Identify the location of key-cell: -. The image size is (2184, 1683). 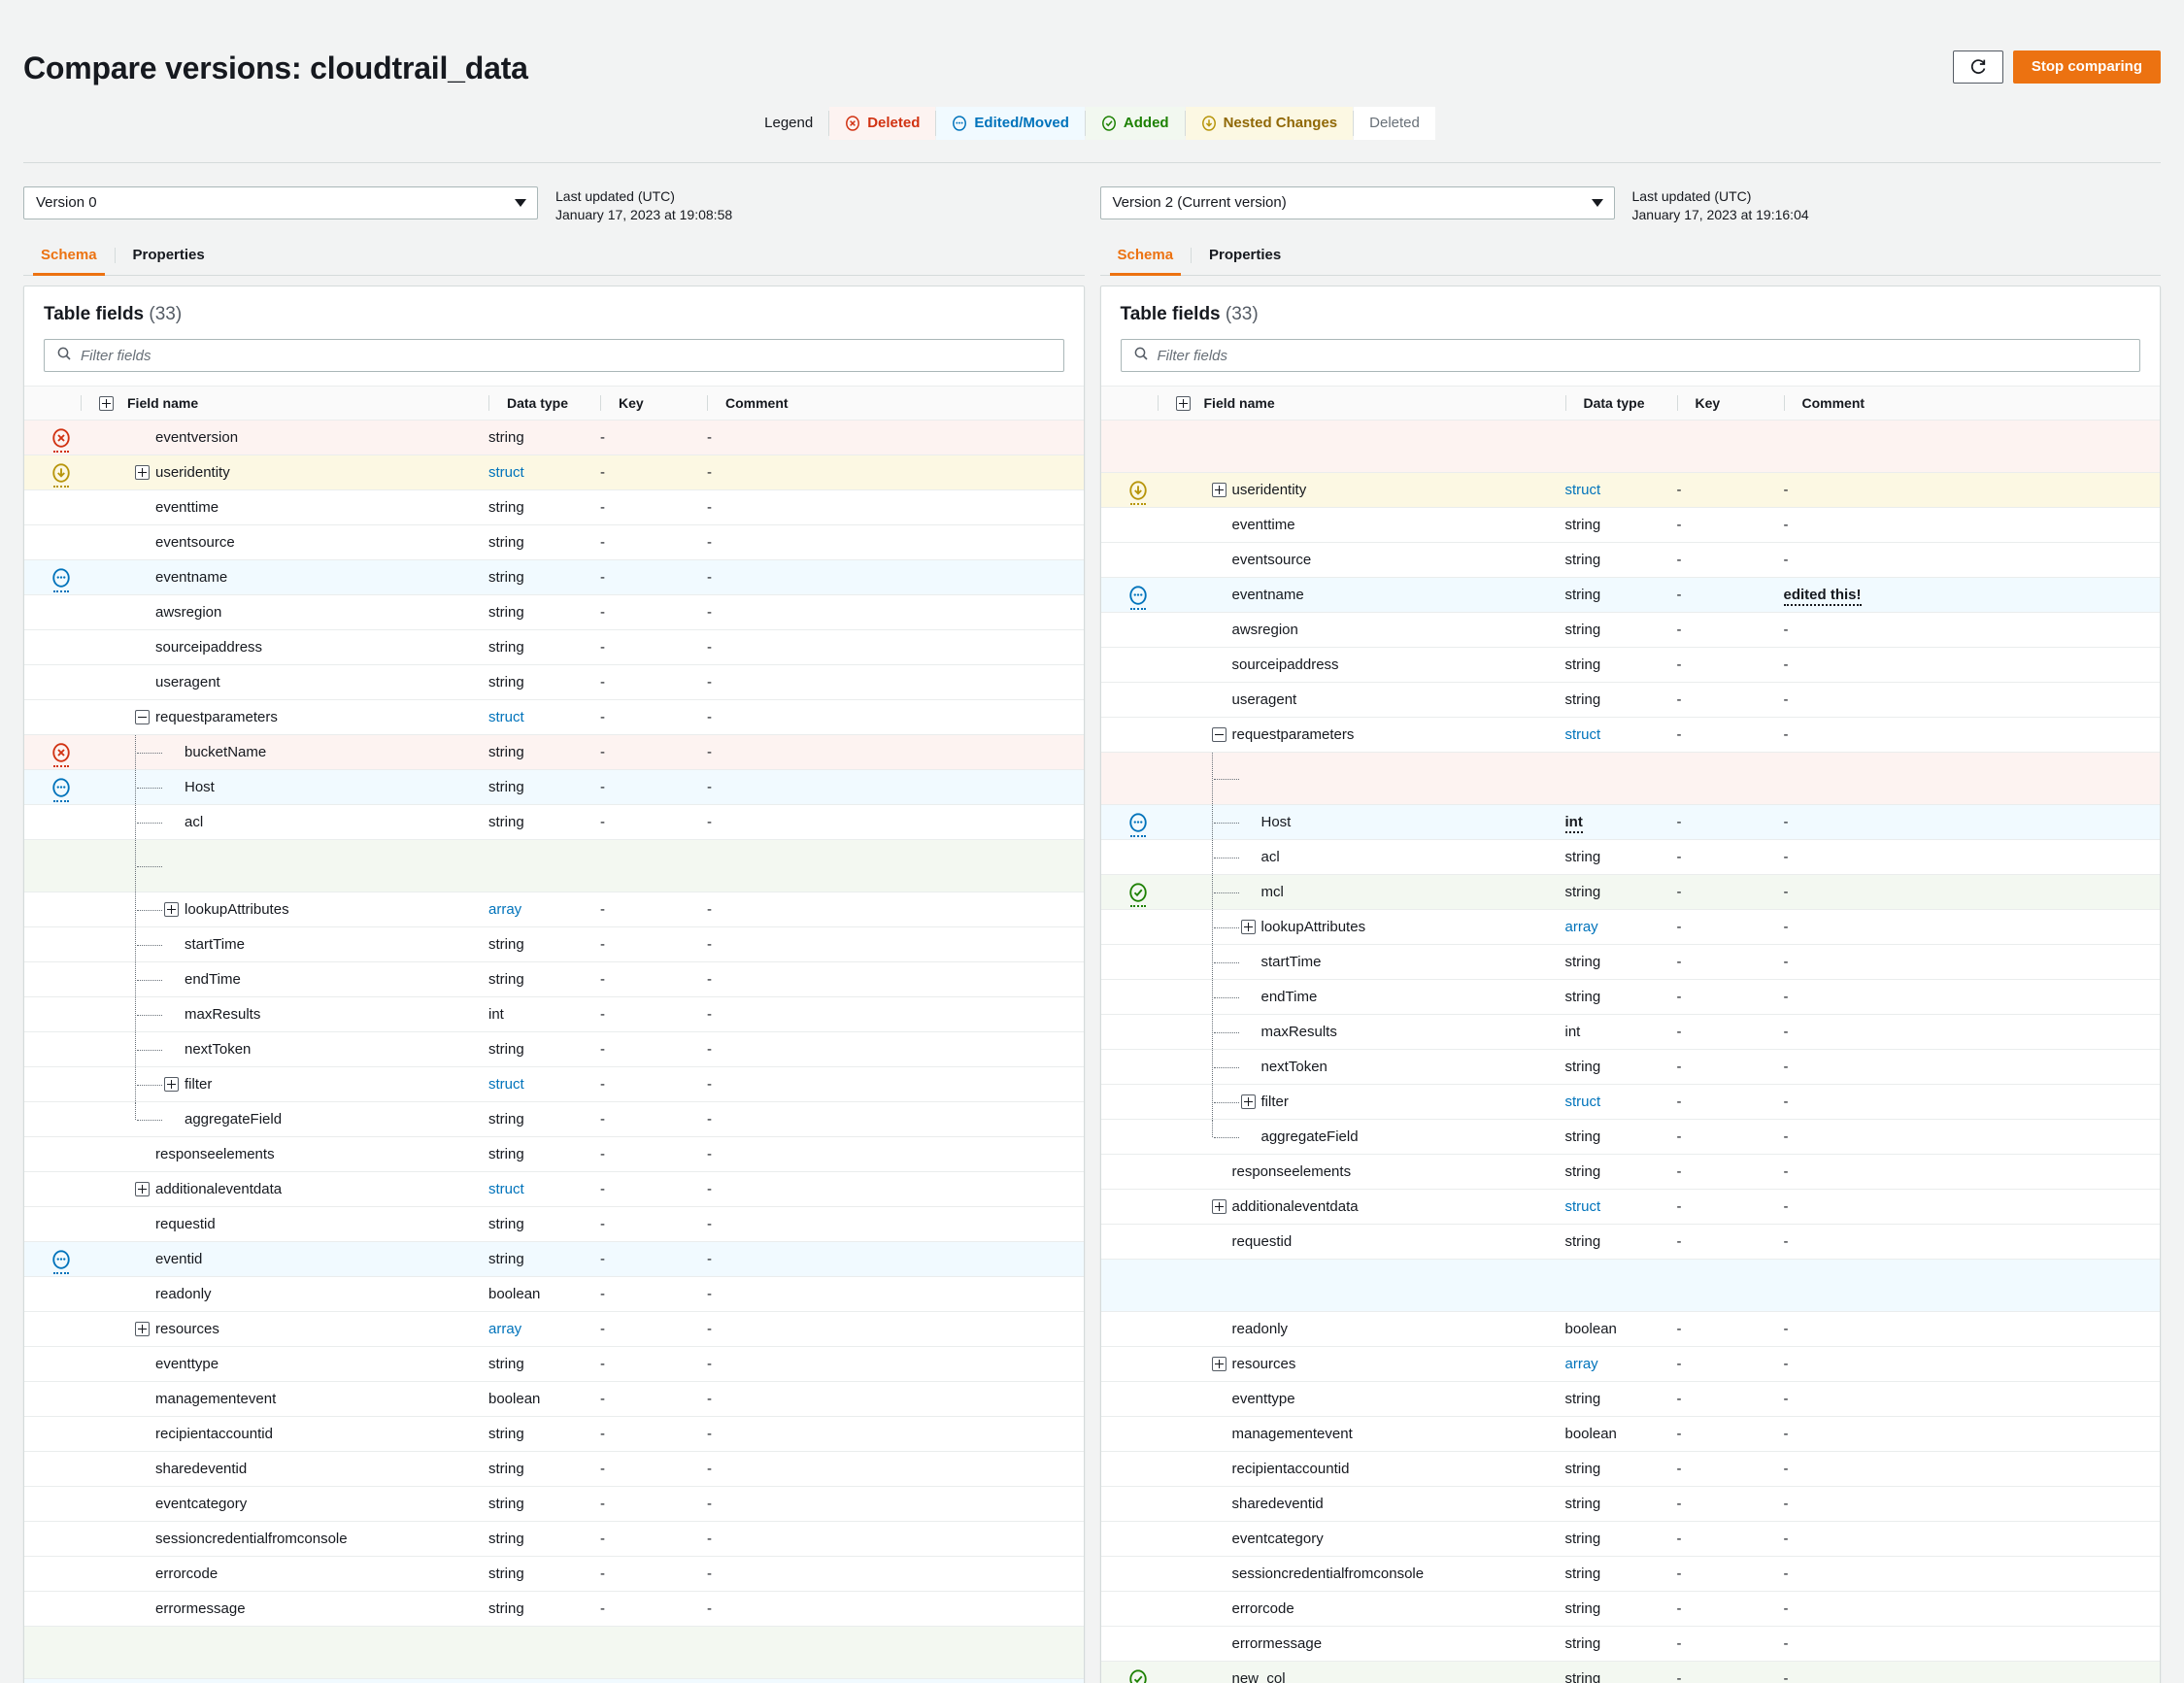
(653, 507).